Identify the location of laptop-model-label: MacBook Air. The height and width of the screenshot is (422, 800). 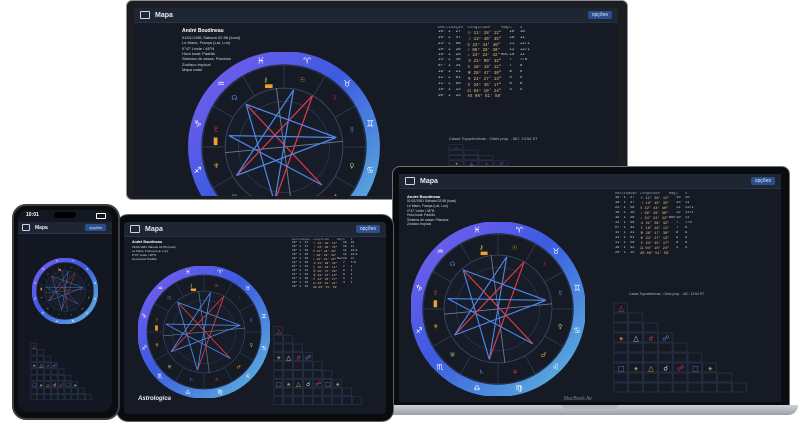
(578, 399).